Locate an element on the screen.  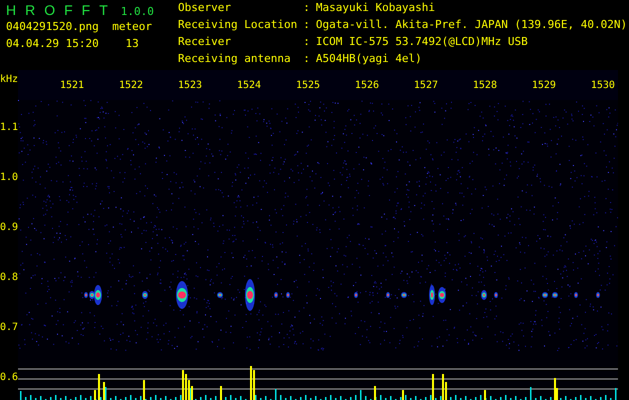
timestamp: 04.04.29 15:20 is located at coordinates (53, 43).